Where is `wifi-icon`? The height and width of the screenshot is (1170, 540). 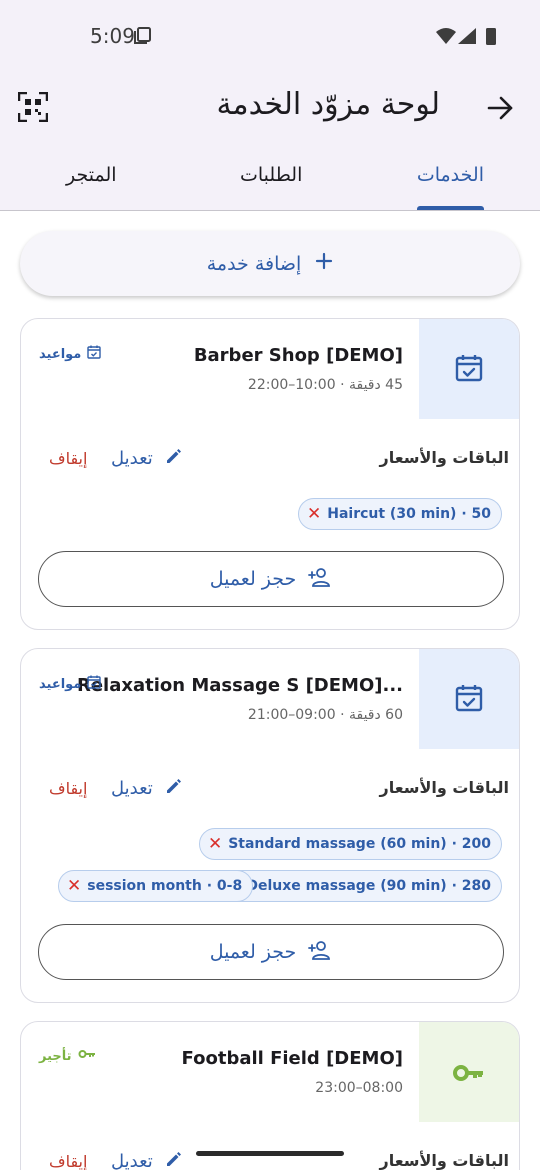 wifi-icon is located at coordinates (446, 36).